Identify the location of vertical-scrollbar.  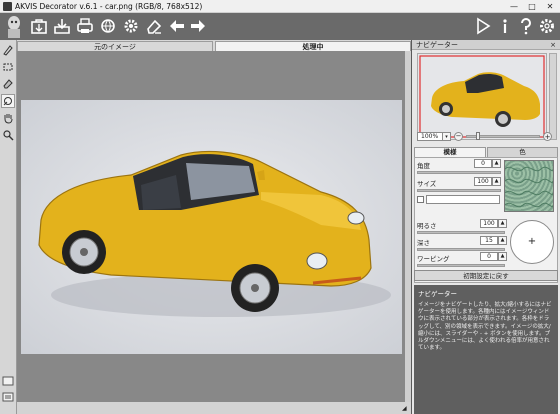
(408, 226).